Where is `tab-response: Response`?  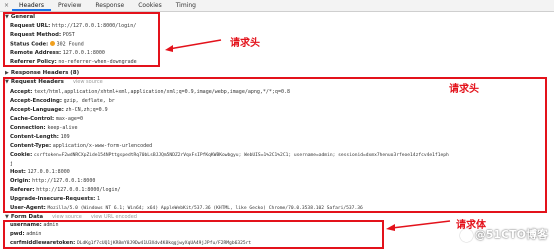
tab-response: Response is located at coordinates (109, 5).